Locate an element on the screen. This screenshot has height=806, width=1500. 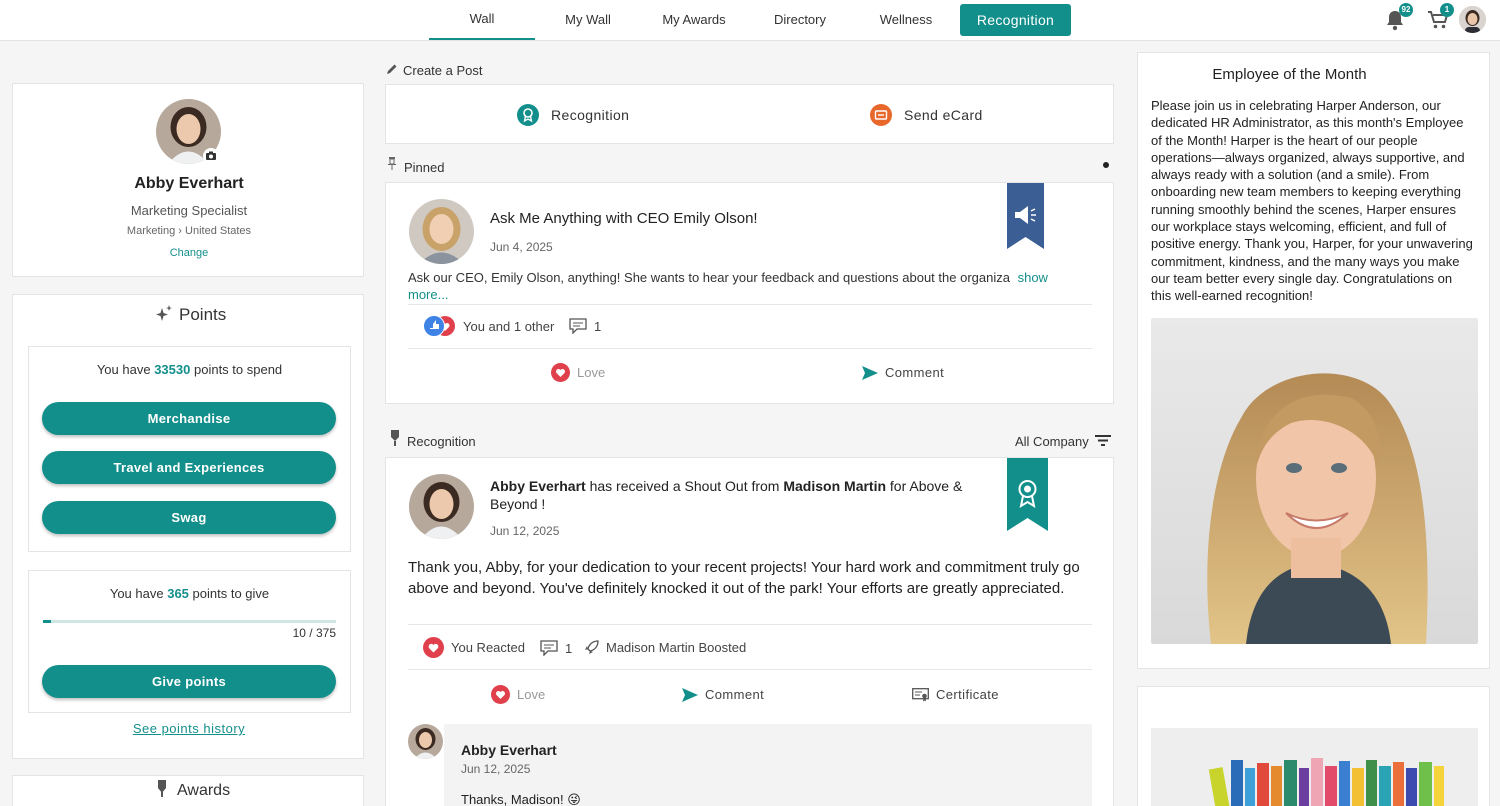
pinned-comment-number: 1 is located at coordinates (598, 326).